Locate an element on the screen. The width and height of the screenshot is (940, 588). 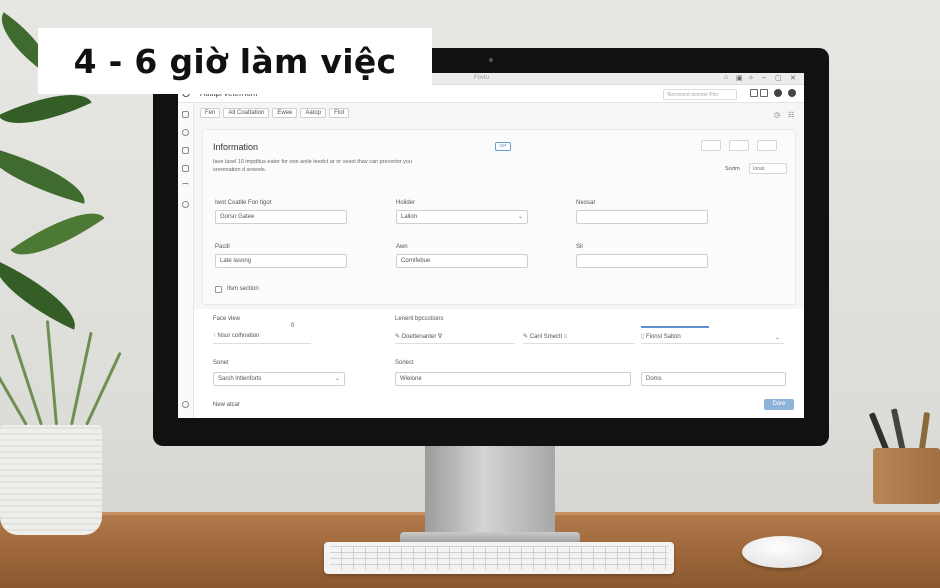
tab-ftol: Ftol is located at coordinates (339, 113).